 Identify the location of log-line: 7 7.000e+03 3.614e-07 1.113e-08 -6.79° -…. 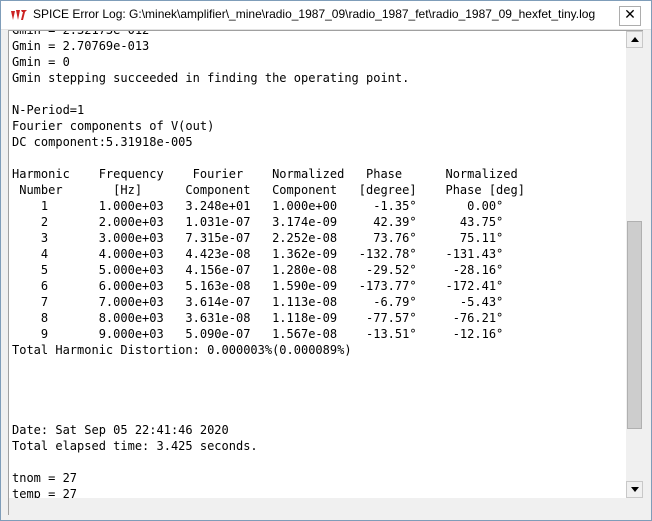
(258, 302).